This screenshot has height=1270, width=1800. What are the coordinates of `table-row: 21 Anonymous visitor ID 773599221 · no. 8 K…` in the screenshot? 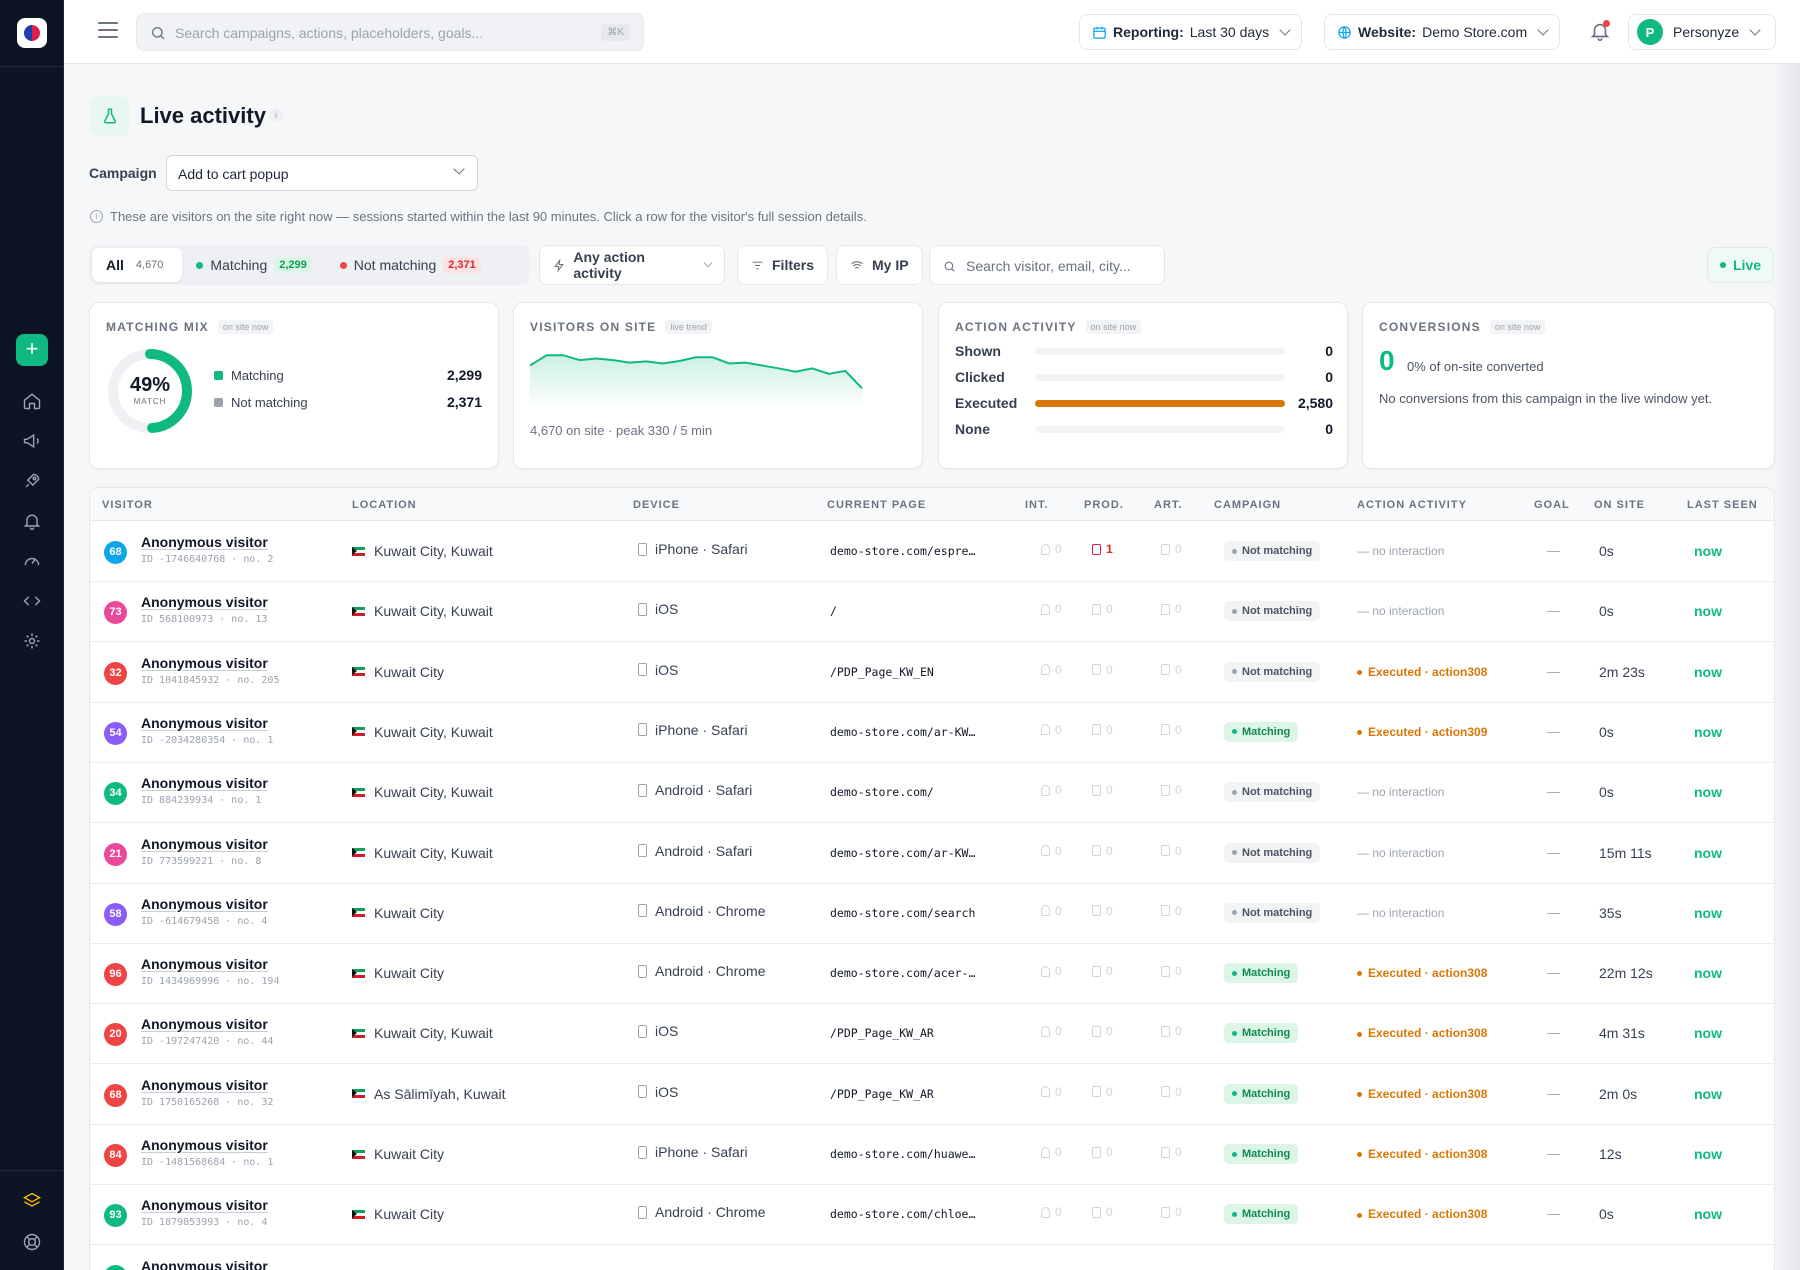 It's located at (932, 854).